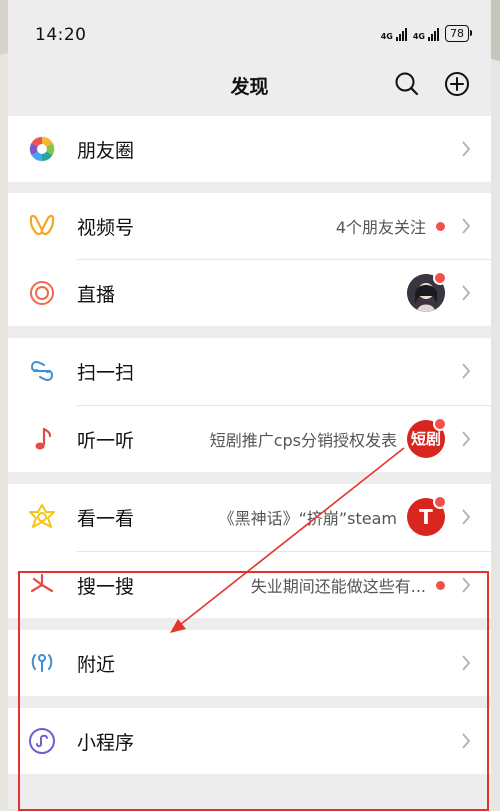  What do you see at coordinates (42, 516) in the screenshot?
I see `top-stories-icon` at bounding box center [42, 516].